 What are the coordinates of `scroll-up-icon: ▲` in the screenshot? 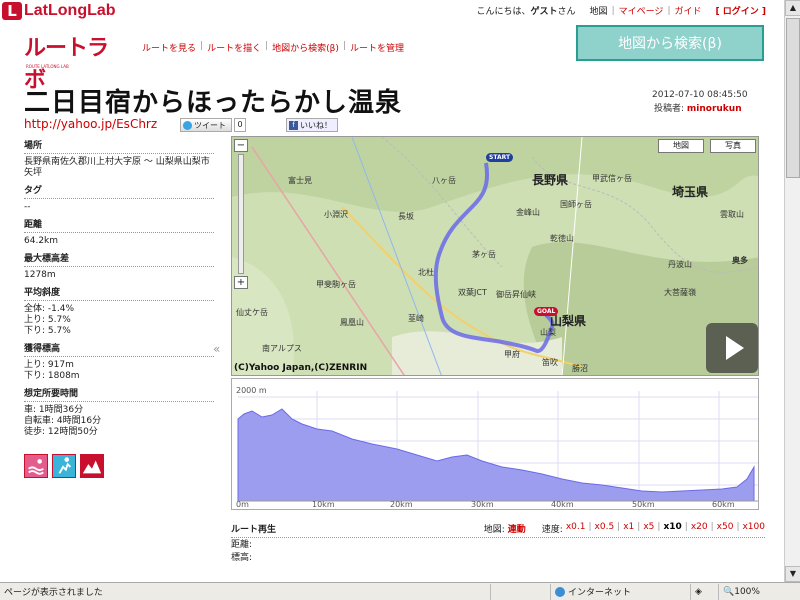 It's located at (792, 8).